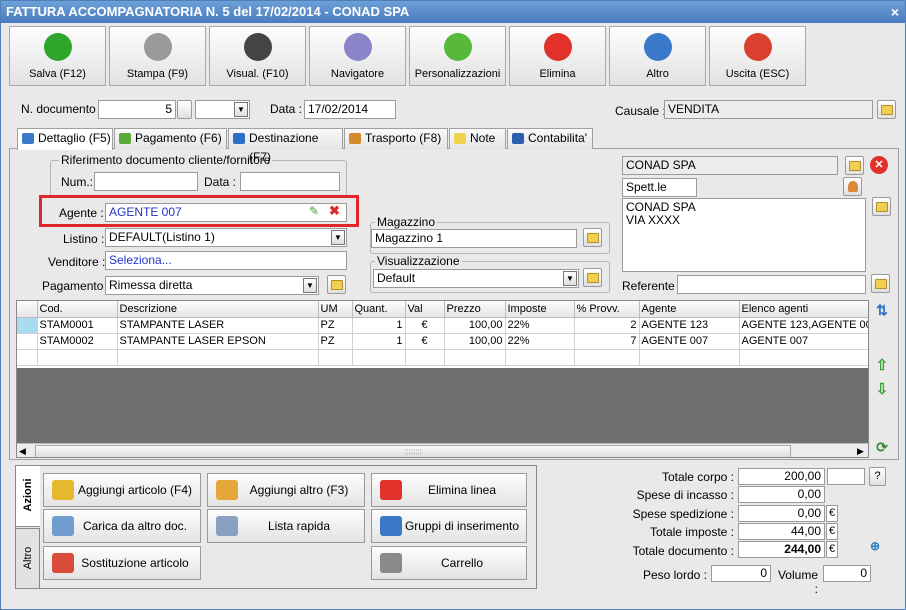 This screenshot has height=610, width=906. What do you see at coordinates (744, 235) in the screenshot?
I see `address-box: CONAD SPA VIA XXXX` at bounding box center [744, 235].